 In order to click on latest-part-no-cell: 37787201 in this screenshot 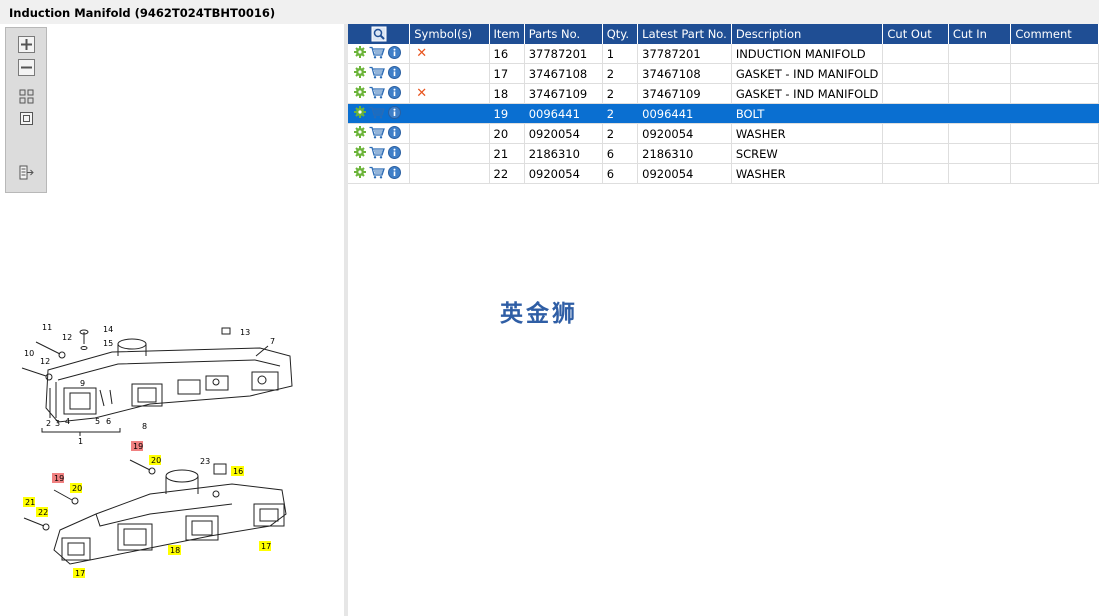, I will do `click(684, 54)`.